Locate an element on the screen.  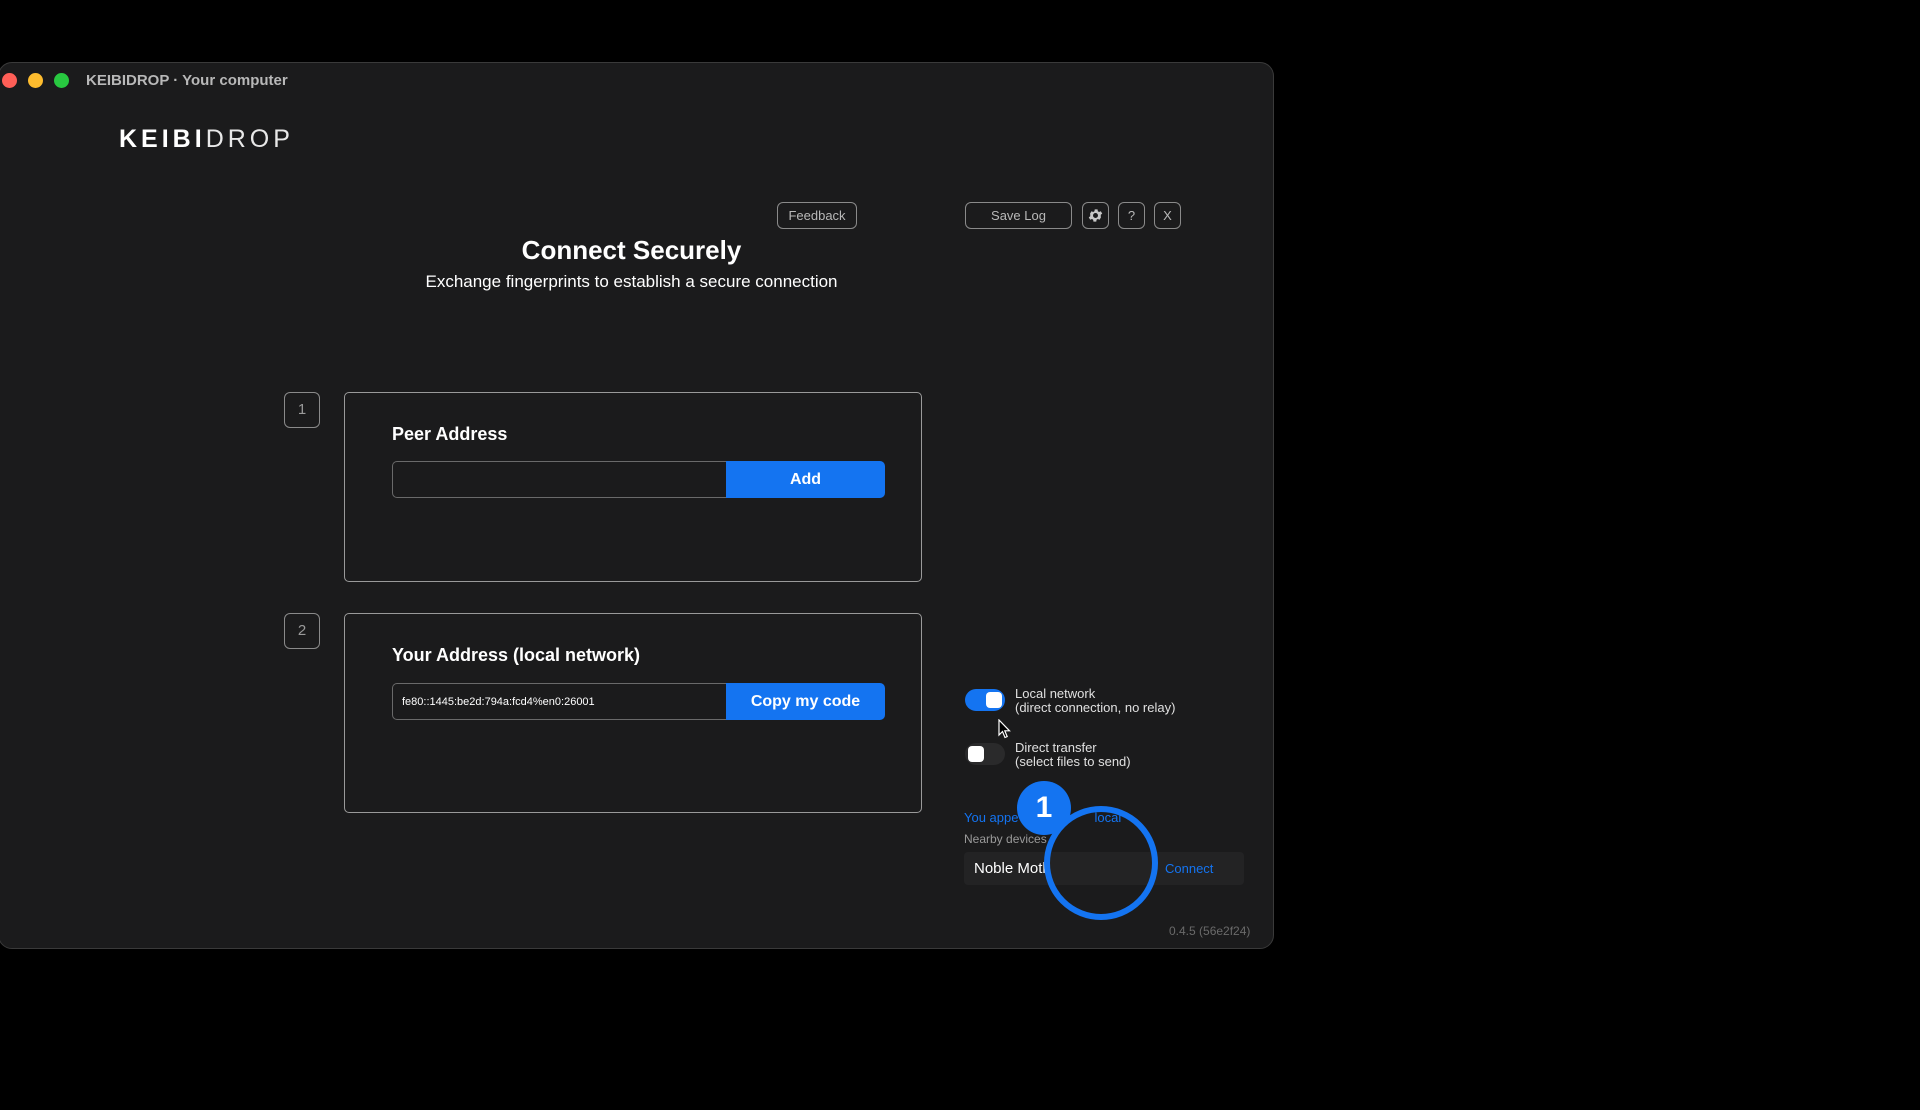
page-title: Connect Securely is located at coordinates (631, 250).